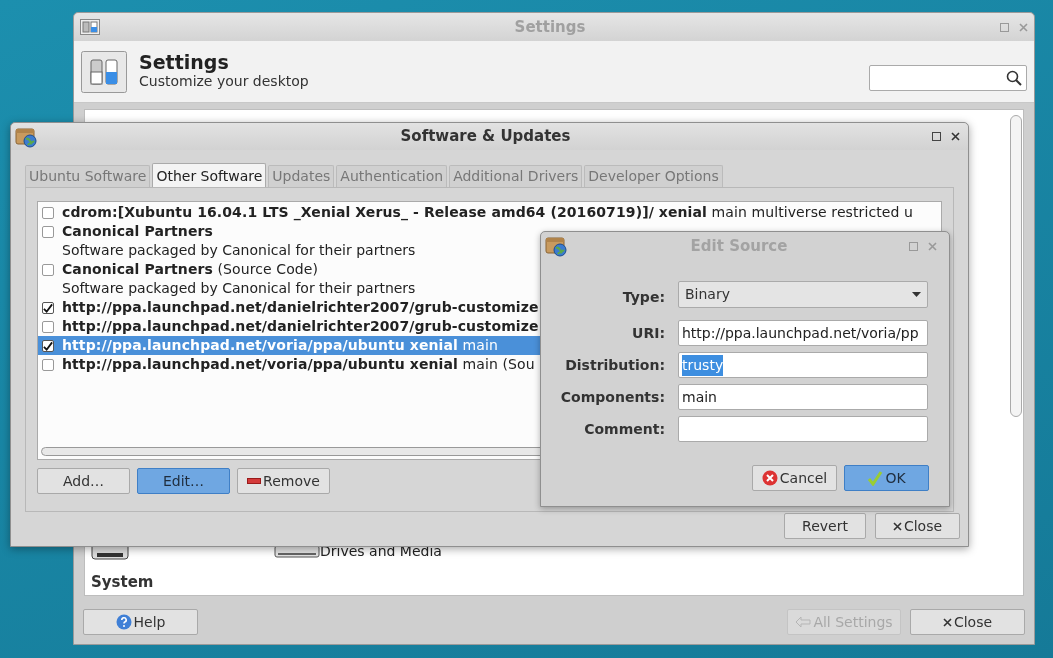 This screenshot has width=1053, height=658. What do you see at coordinates (803, 294) in the screenshot?
I see `type-dropdown: Binary` at bounding box center [803, 294].